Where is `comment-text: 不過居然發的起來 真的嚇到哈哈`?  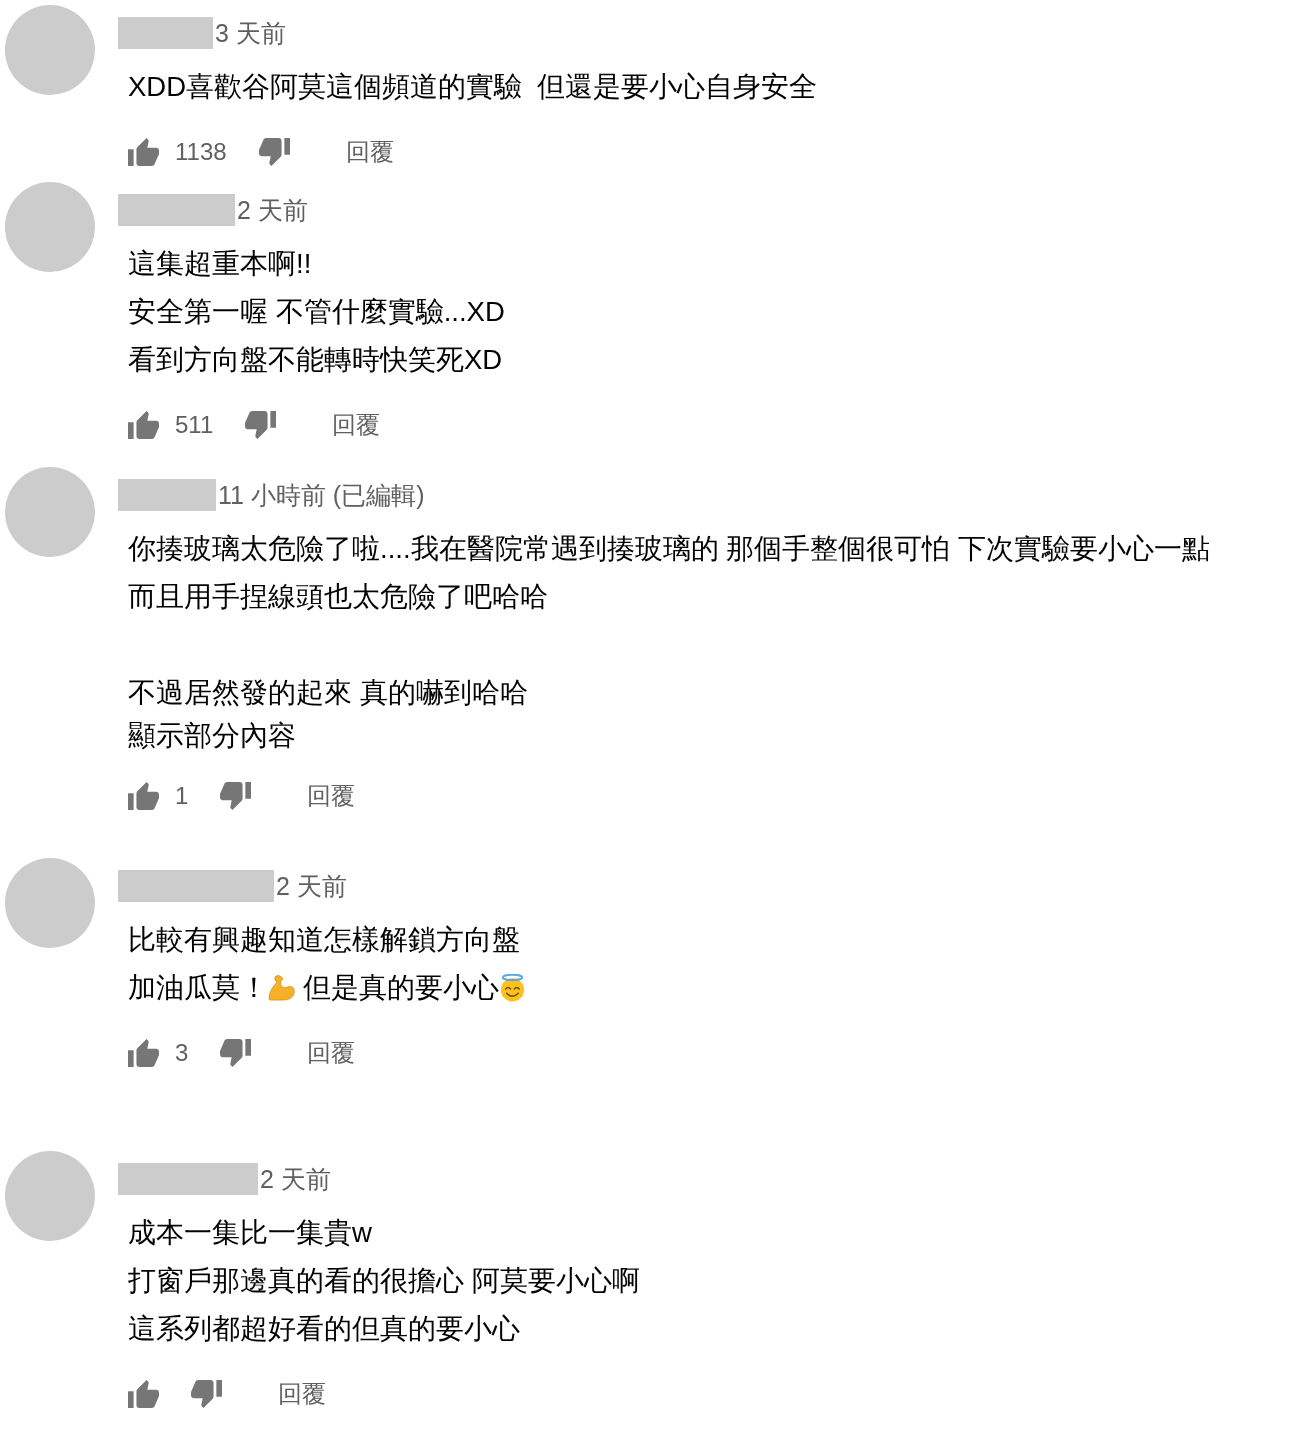 comment-text: 不過居然發的起來 真的嚇到哈哈 is located at coordinates (328, 692).